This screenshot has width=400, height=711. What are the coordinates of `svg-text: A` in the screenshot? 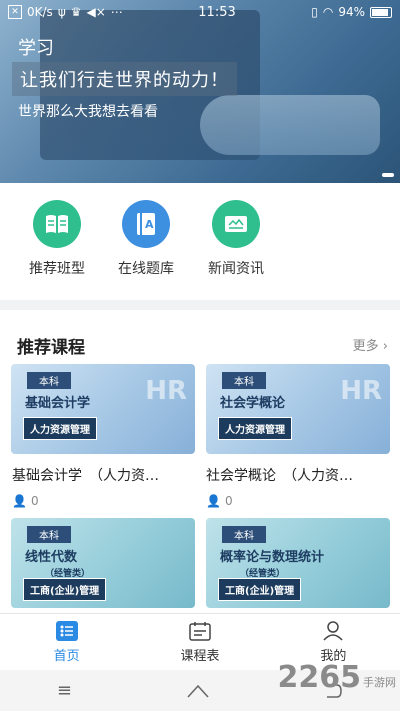 It's located at (149, 224).